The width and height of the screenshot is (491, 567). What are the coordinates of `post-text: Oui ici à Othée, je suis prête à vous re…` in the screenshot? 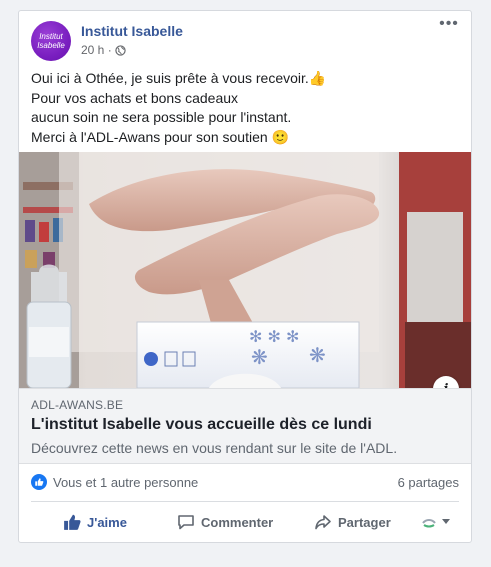 It's located at (245, 108).